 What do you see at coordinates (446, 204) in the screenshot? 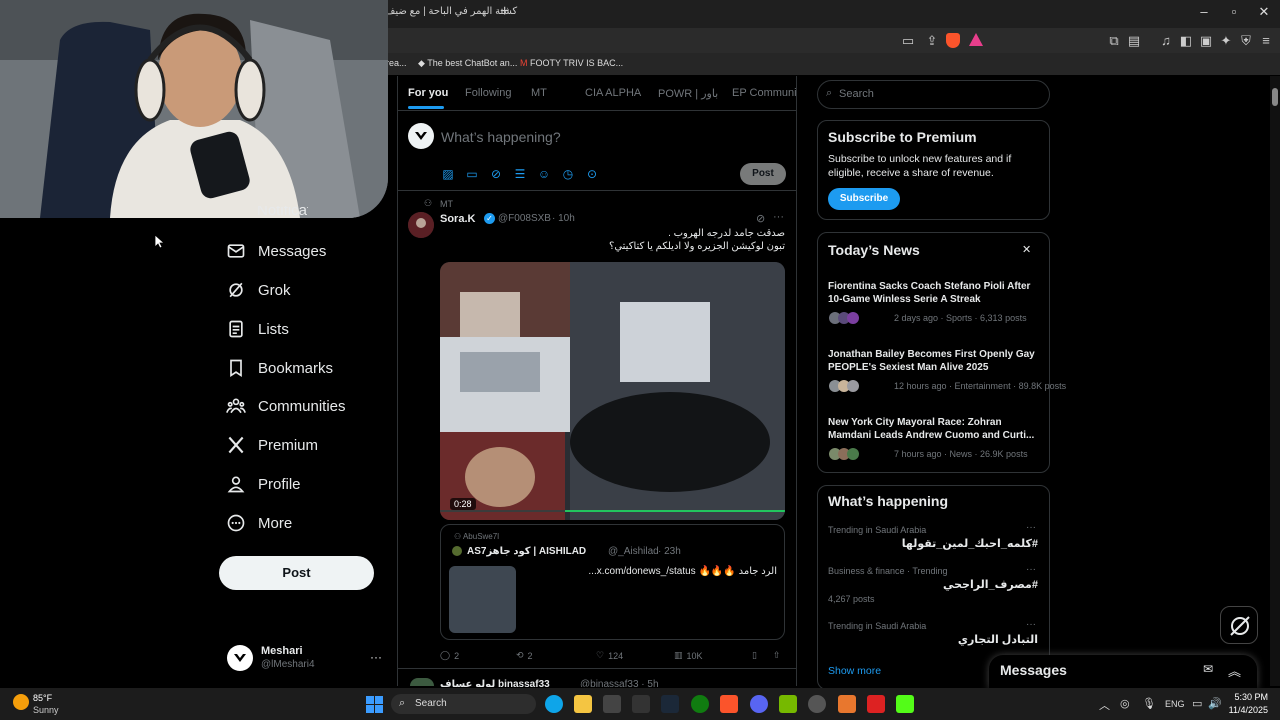
I see `tweet-community: MT` at bounding box center [446, 204].